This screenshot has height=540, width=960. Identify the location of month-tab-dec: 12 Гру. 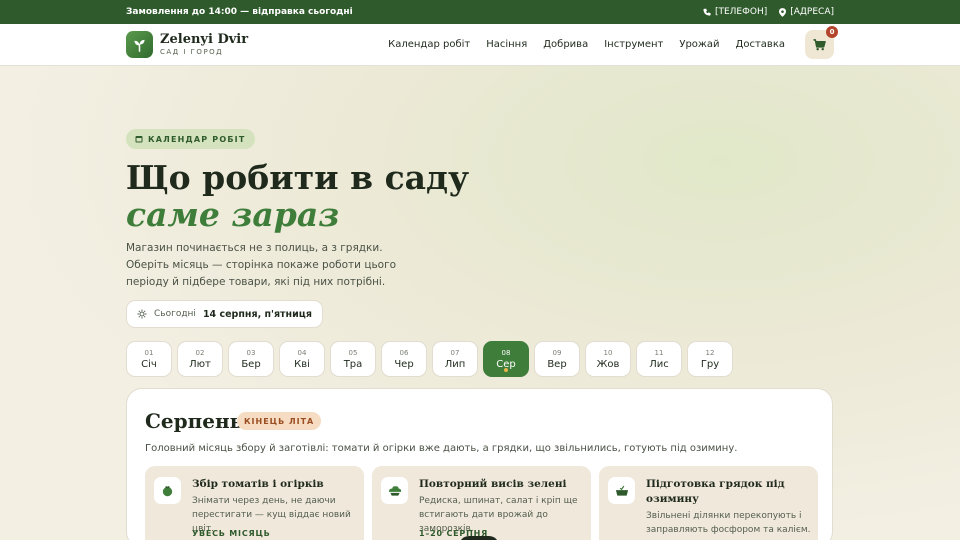
(710, 359).